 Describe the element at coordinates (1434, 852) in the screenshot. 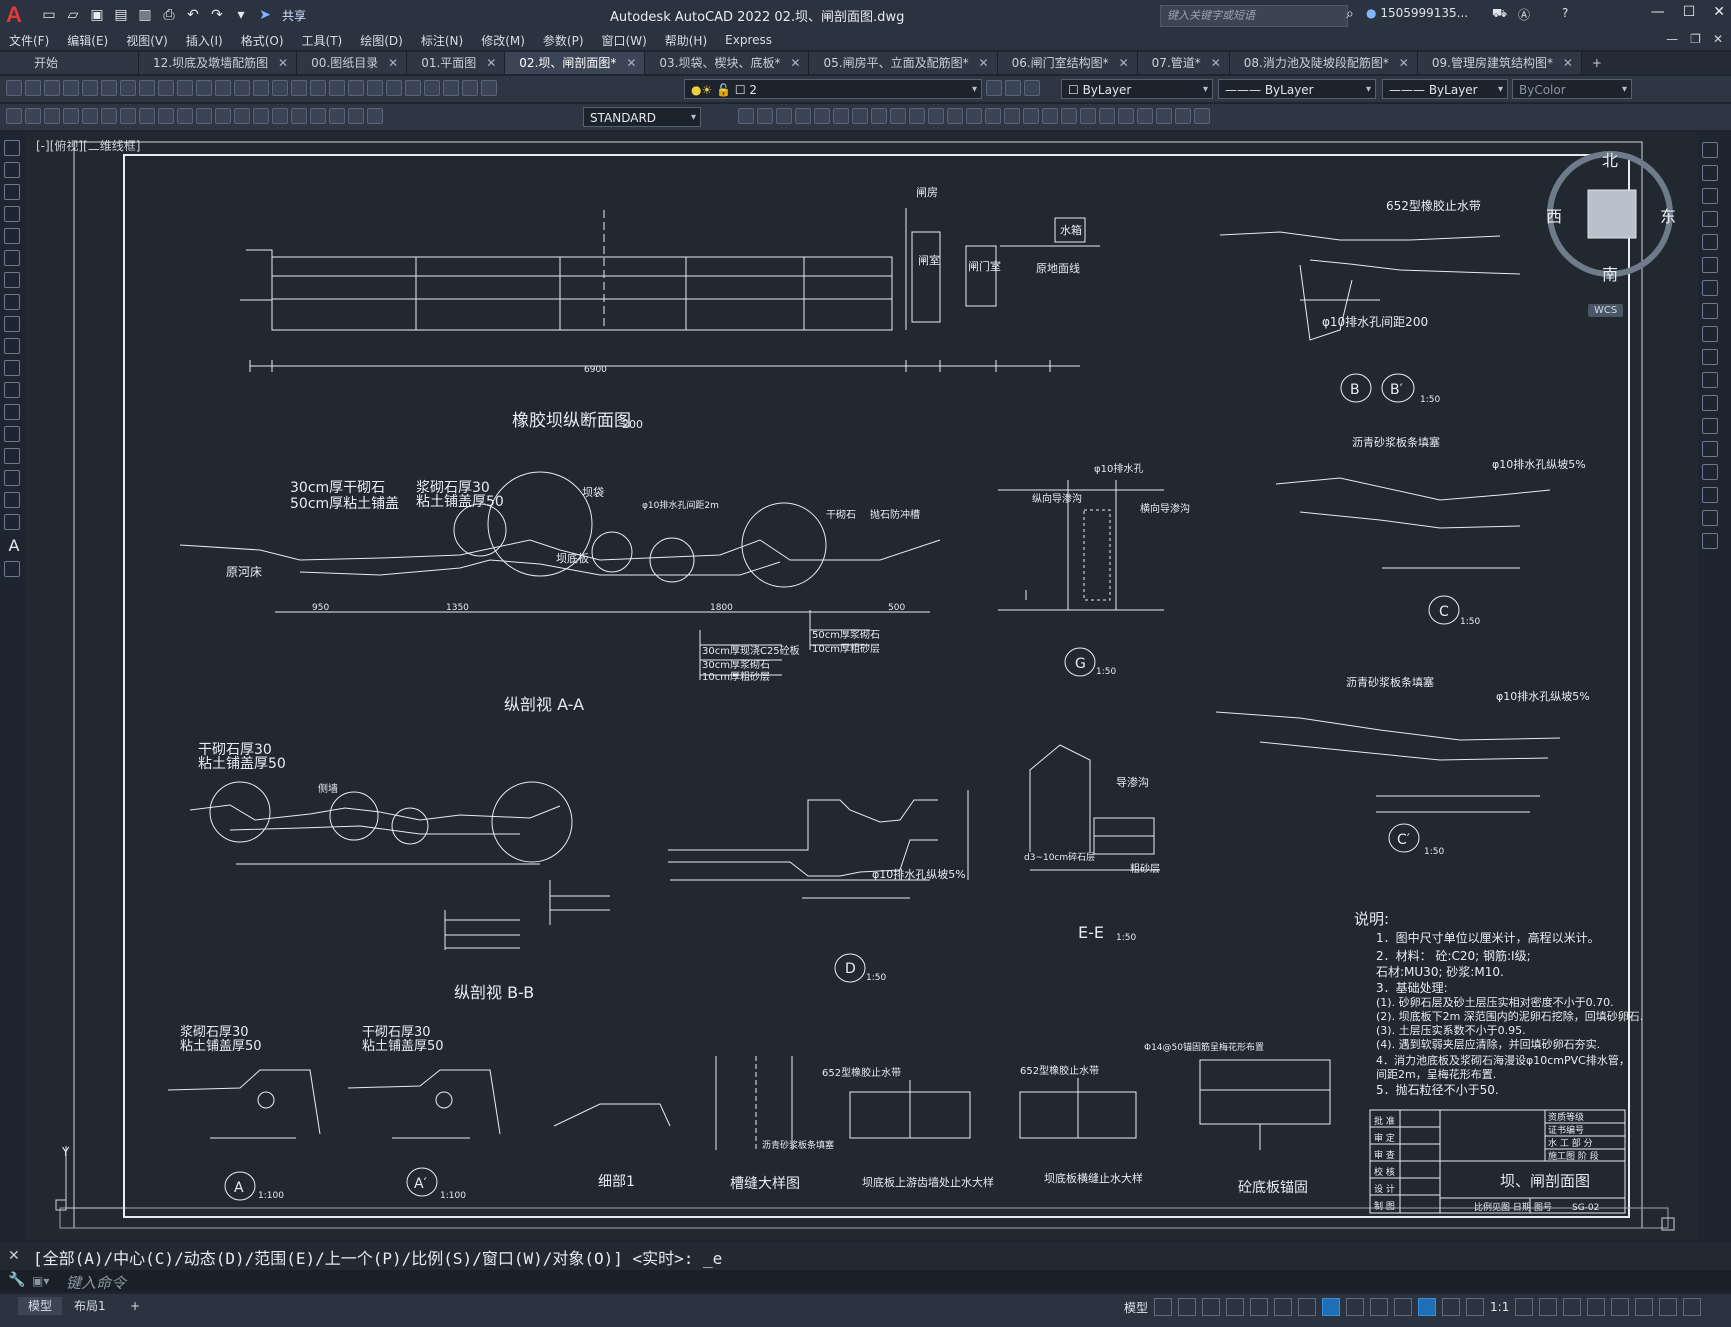

I see `detail-cp-scale: 1:50` at that location.